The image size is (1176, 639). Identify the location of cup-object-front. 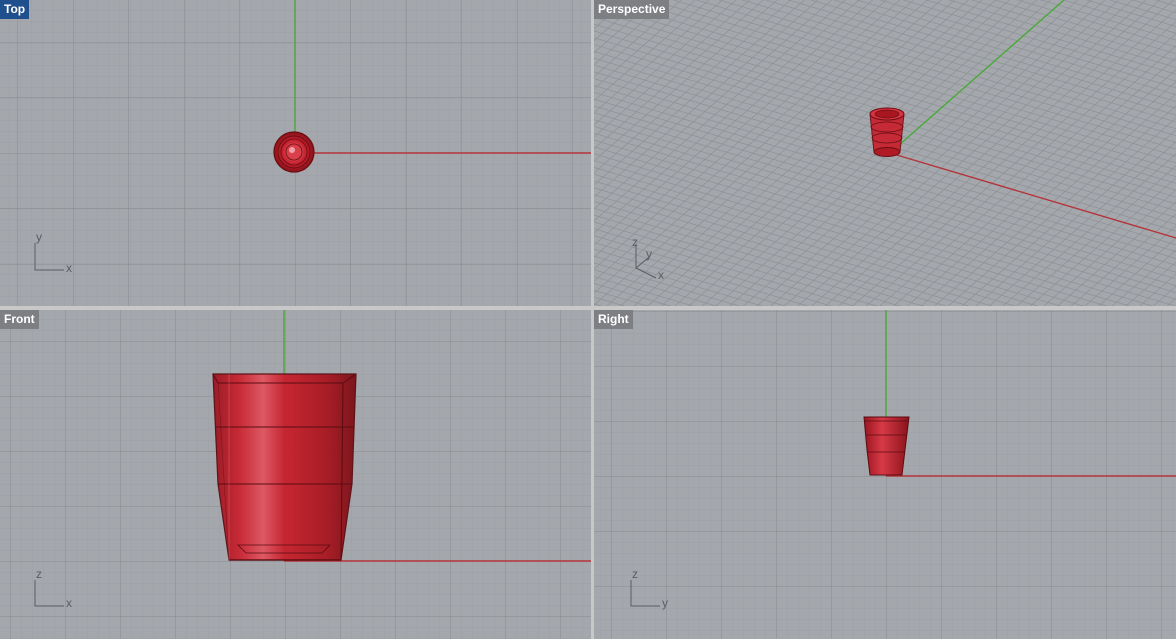
(284, 467).